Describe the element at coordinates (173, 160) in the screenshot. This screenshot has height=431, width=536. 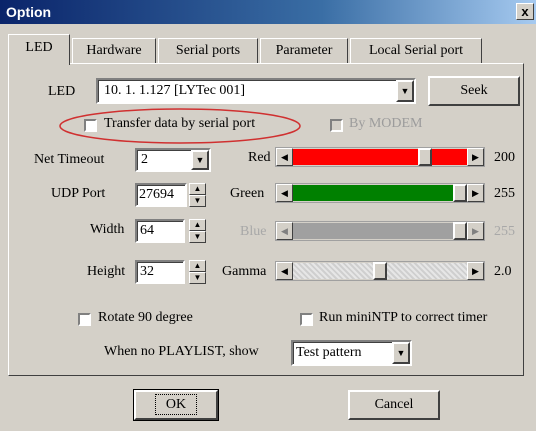
I see `net-timeout-select: 2 ▼` at that location.